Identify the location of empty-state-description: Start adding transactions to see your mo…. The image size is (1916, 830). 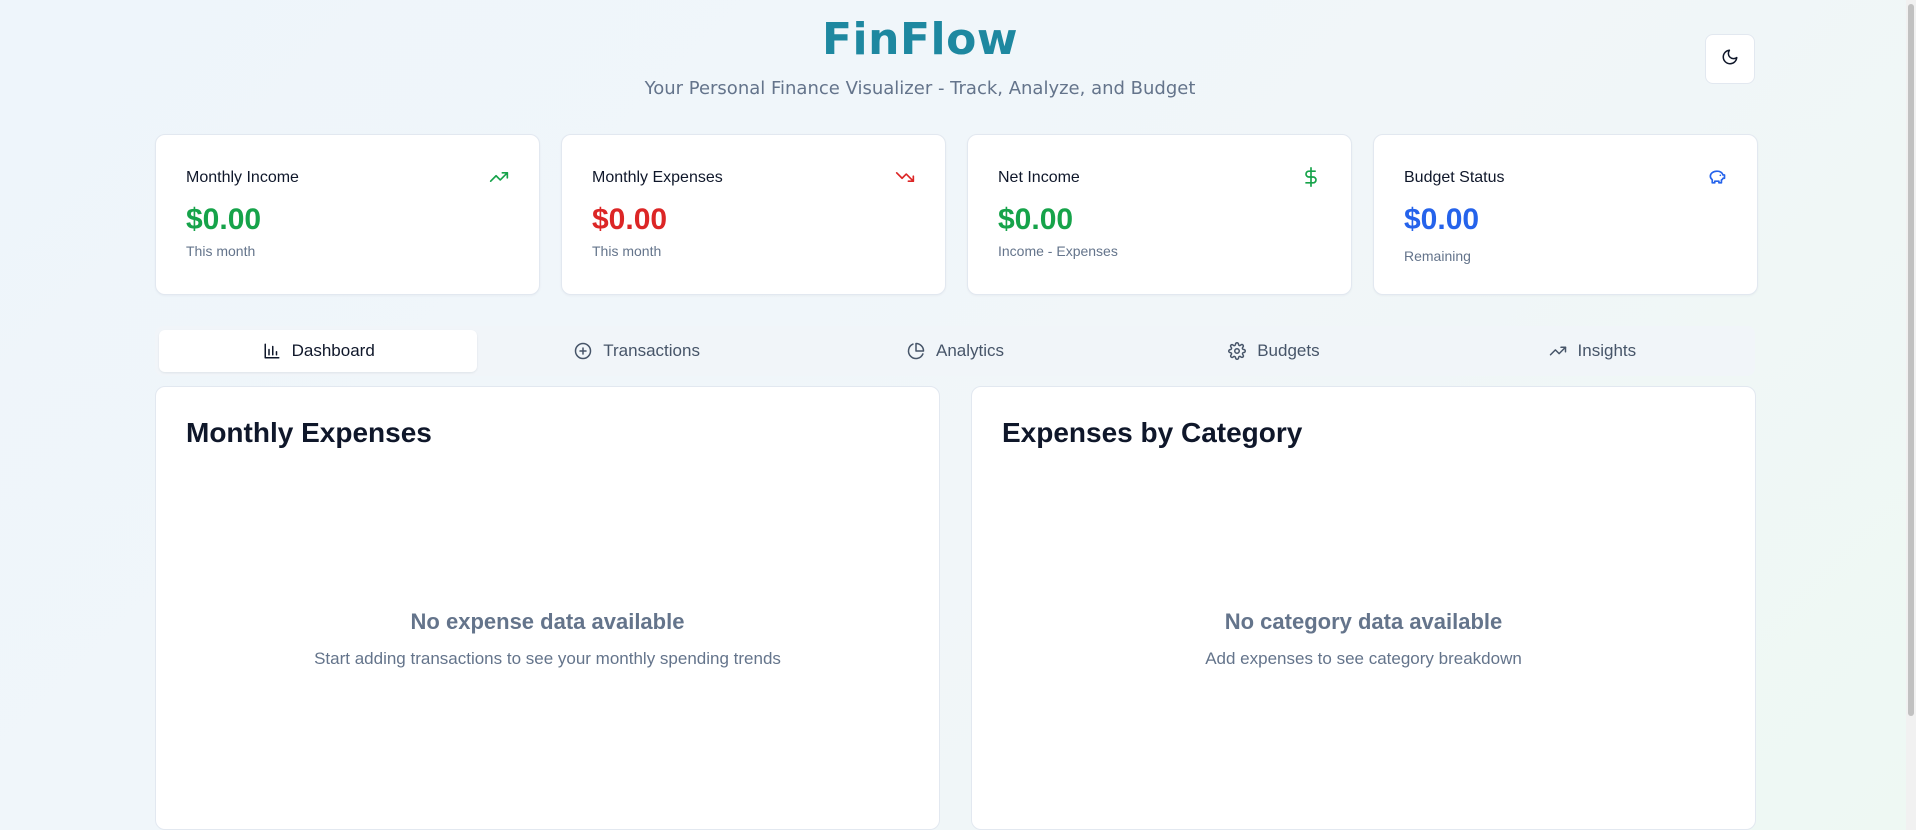
(547, 658).